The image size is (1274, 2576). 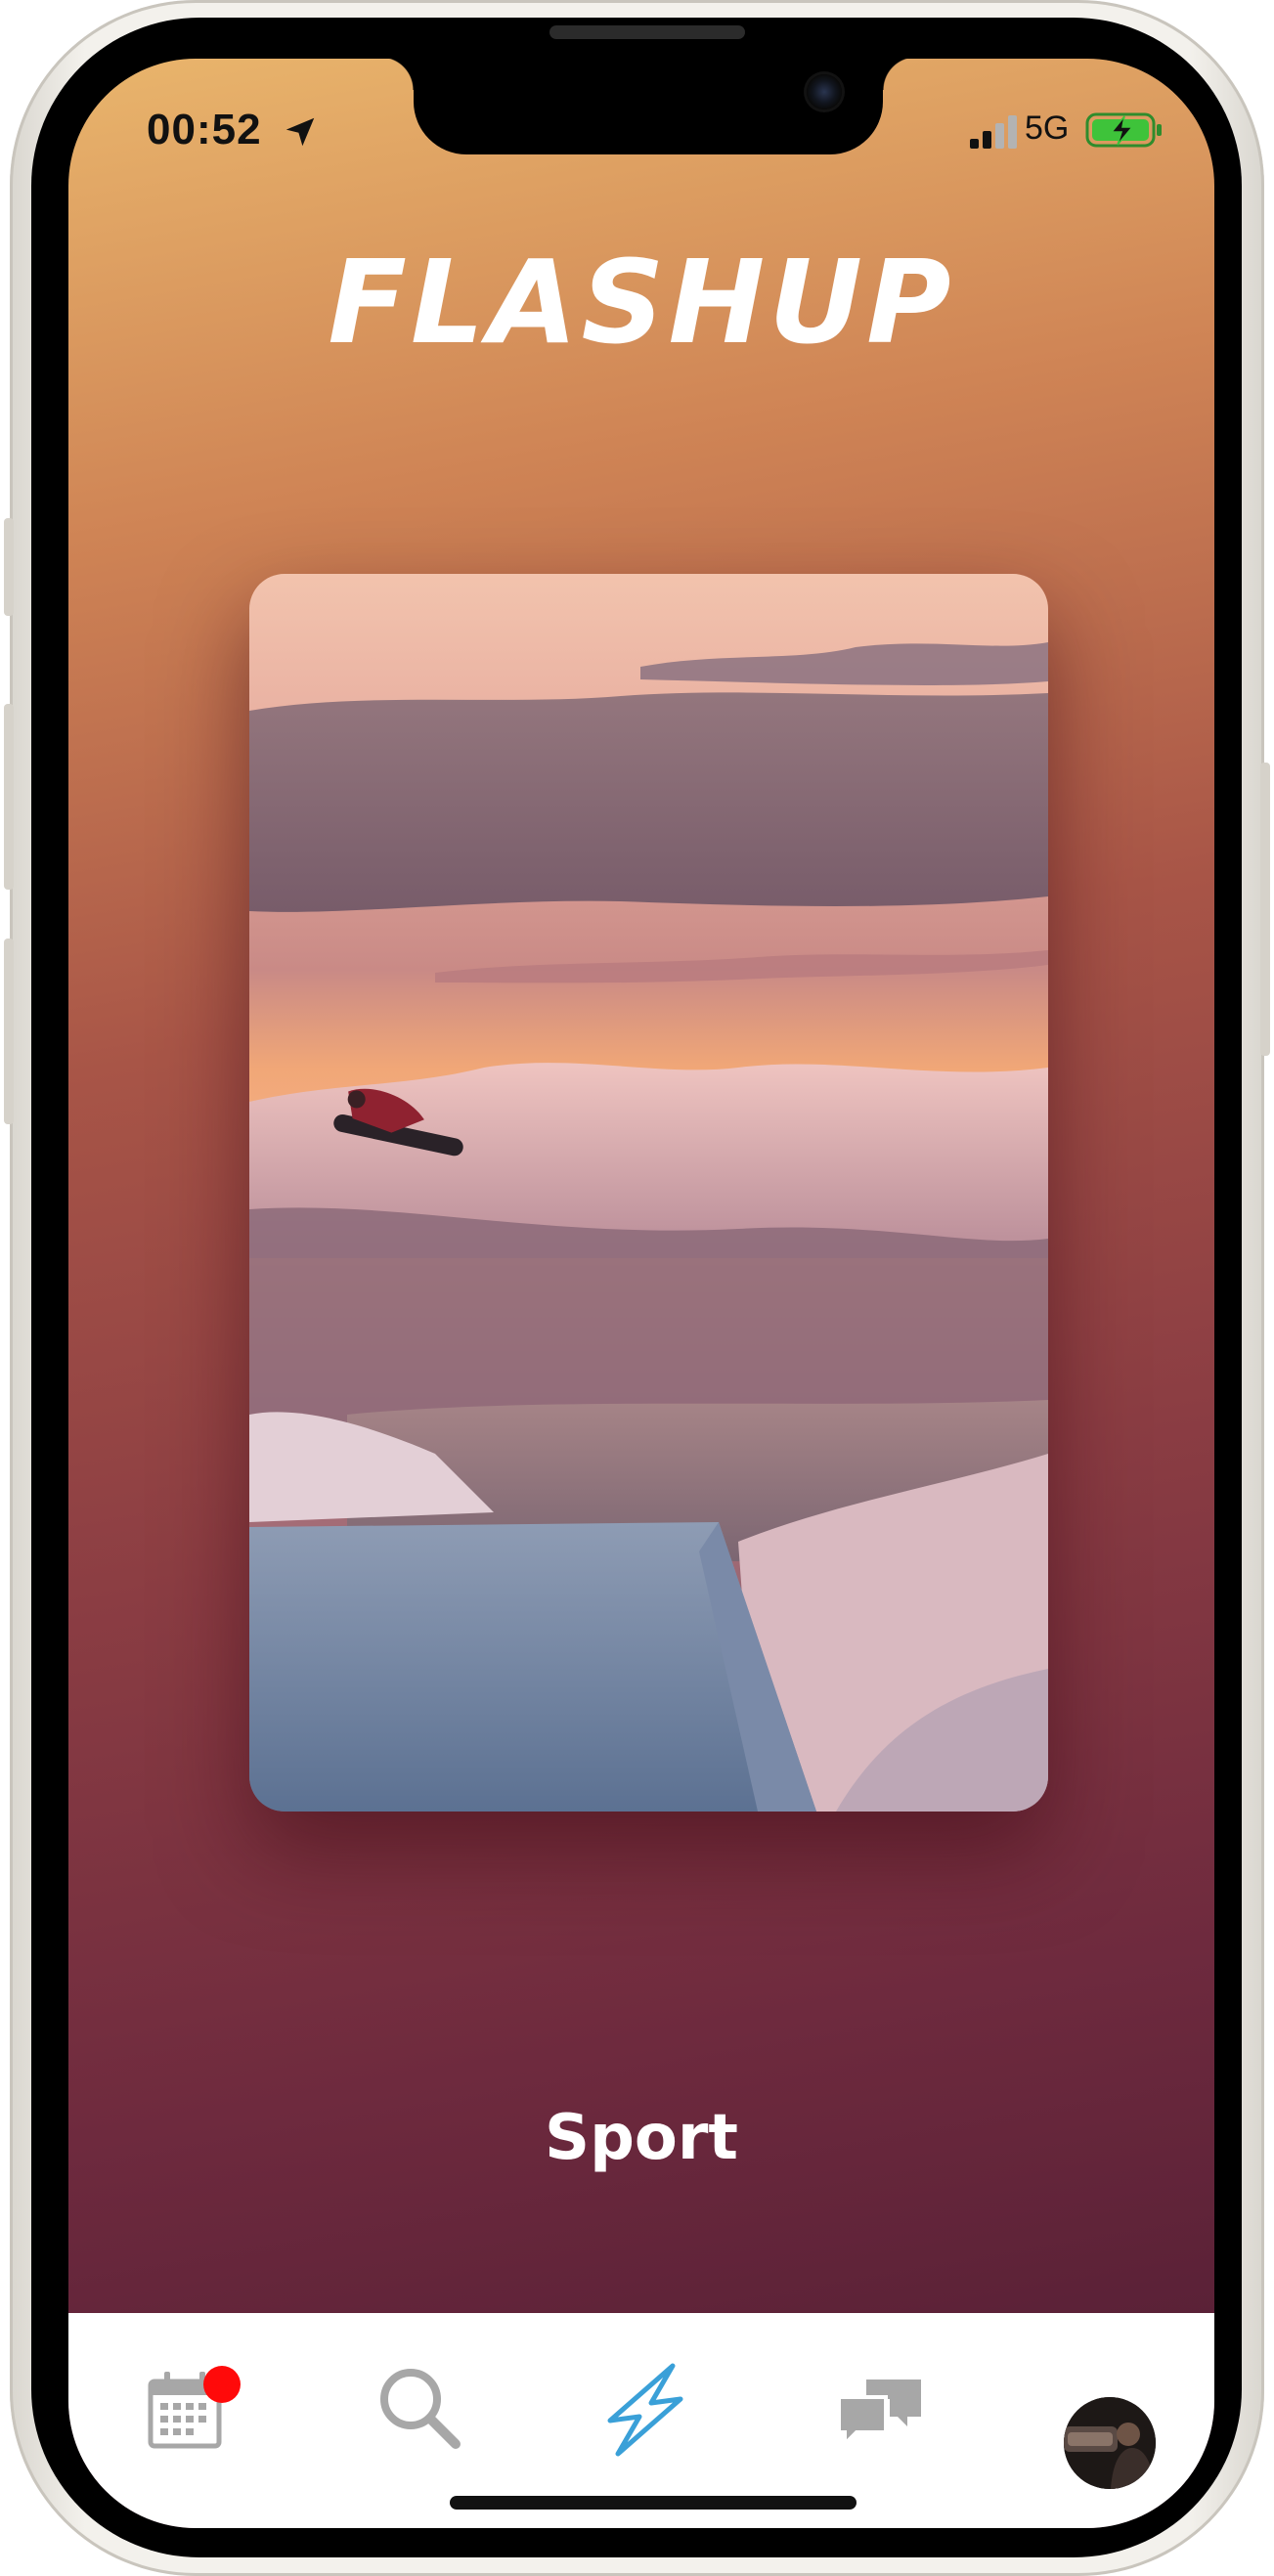 I want to click on profile-avatar, so click(x=1110, y=2443).